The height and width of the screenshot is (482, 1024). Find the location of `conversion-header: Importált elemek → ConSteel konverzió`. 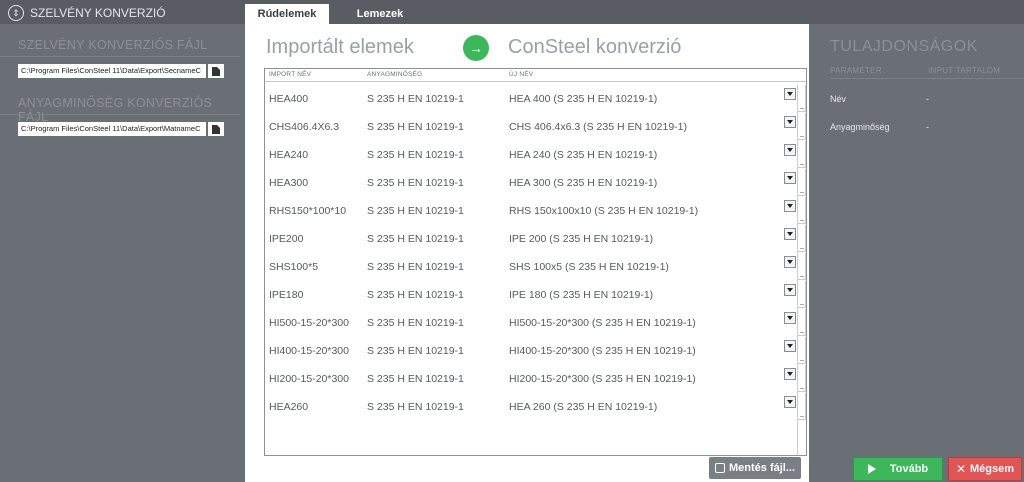

conversion-header: Importált elemek → ConSteel konverzió is located at coordinates (527, 46).